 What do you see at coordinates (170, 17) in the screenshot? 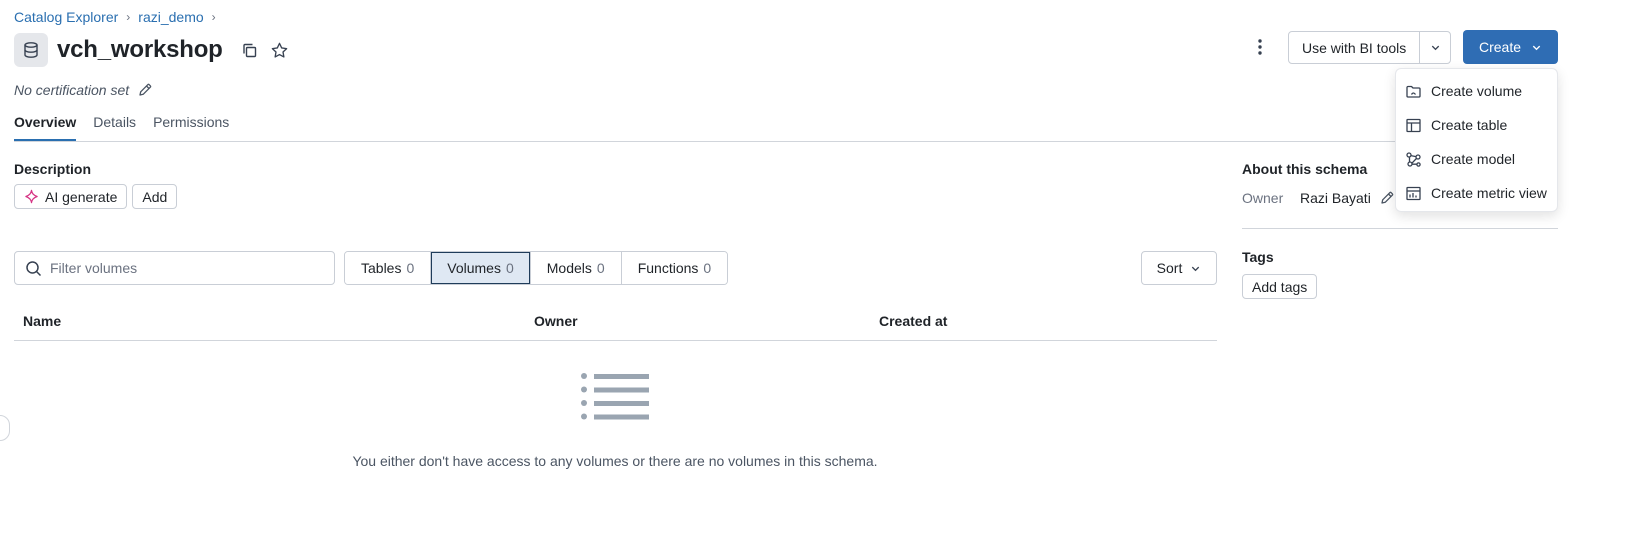
I see `breadcrumb-catalog: razi_demo` at bounding box center [170, 17].